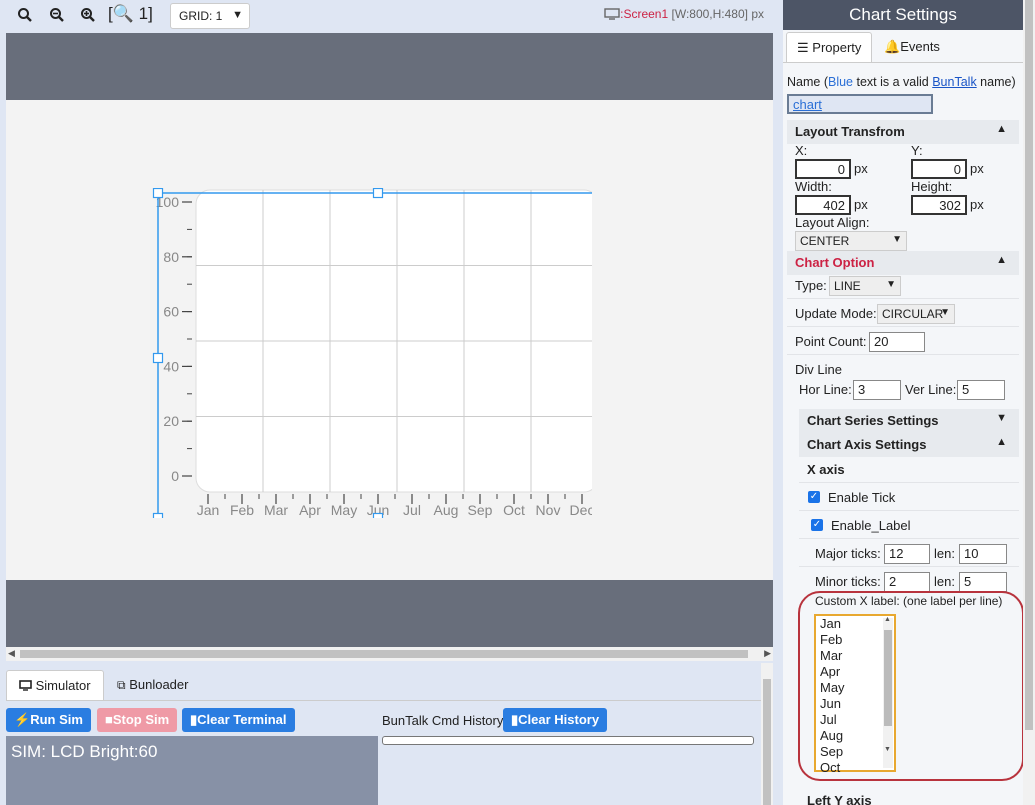 The height and width of the screenshot is (805, 1035). What do you see at coordinates (862, 497) in the screenshot?
I see `enable-tick-label: Enable Tick` at bounding box center [862, 497].